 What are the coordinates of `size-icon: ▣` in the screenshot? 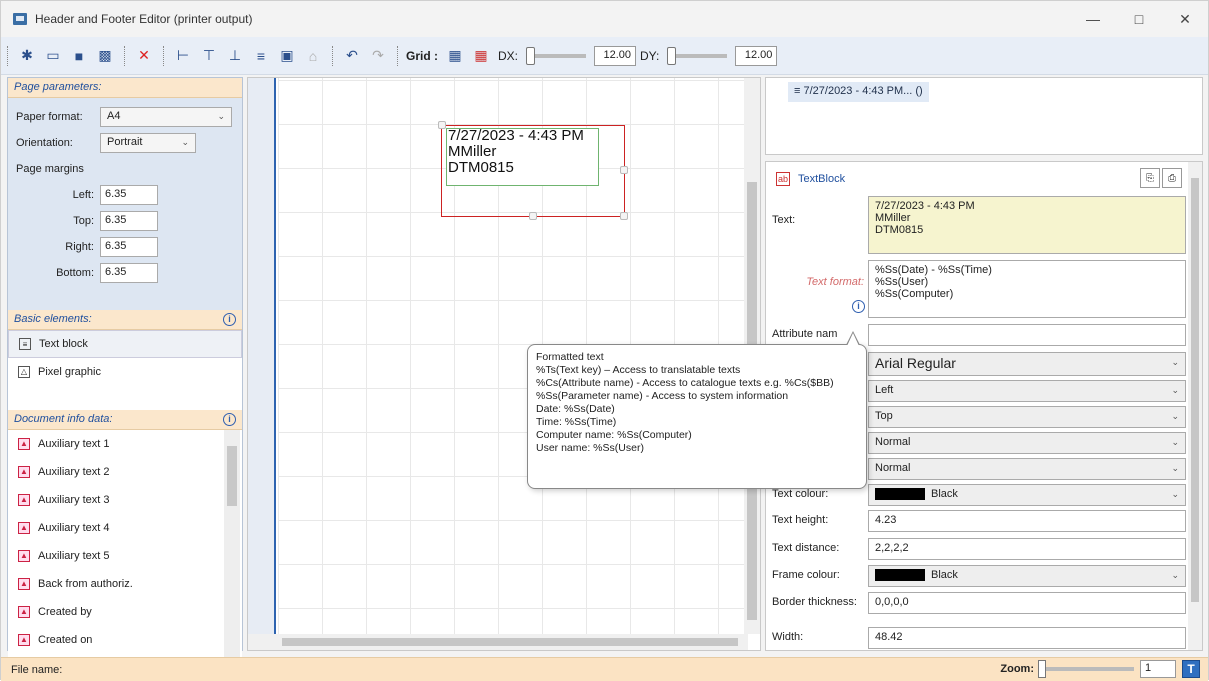 It's located at (287, 56).